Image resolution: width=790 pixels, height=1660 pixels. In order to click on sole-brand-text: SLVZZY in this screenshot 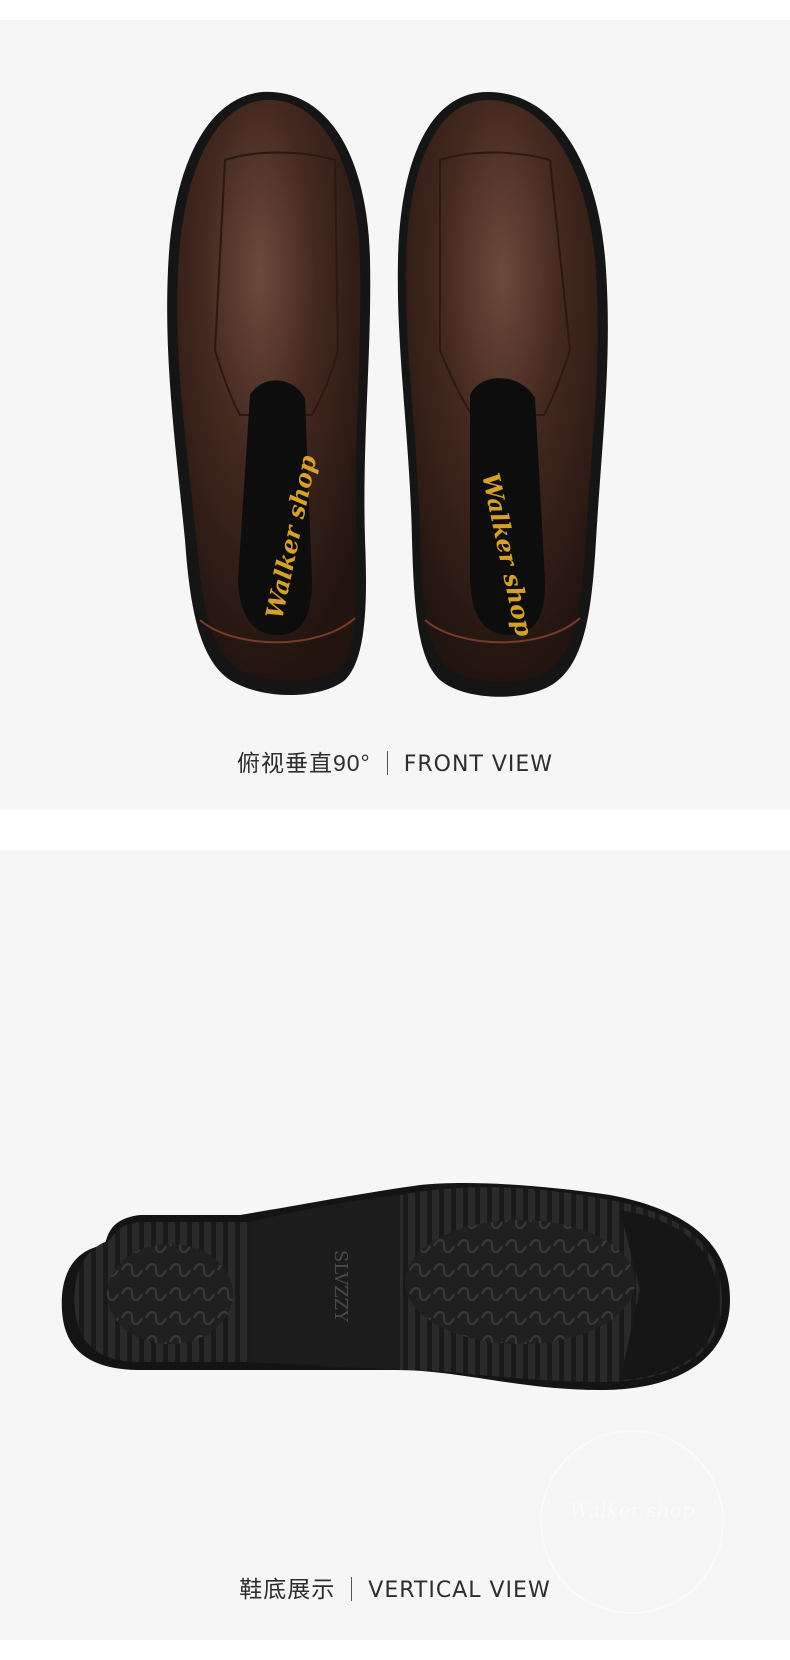, I will do `click(340, 1286)`.